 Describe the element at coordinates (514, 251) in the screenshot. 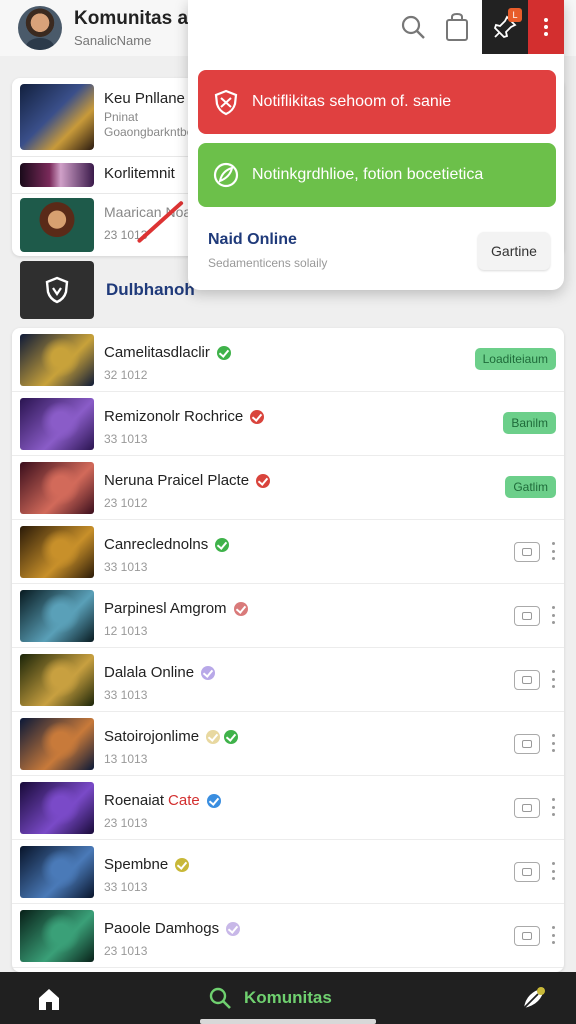

I see `popup-action-button: Gartine` at that location.